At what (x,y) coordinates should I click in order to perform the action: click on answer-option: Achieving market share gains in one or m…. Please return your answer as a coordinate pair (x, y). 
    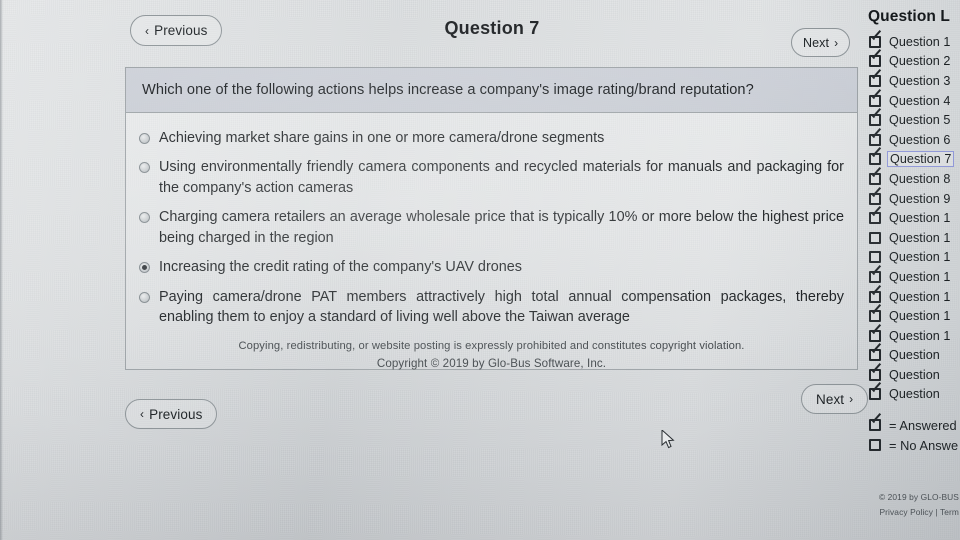
    Looking at the image, I should click on (491, 138).